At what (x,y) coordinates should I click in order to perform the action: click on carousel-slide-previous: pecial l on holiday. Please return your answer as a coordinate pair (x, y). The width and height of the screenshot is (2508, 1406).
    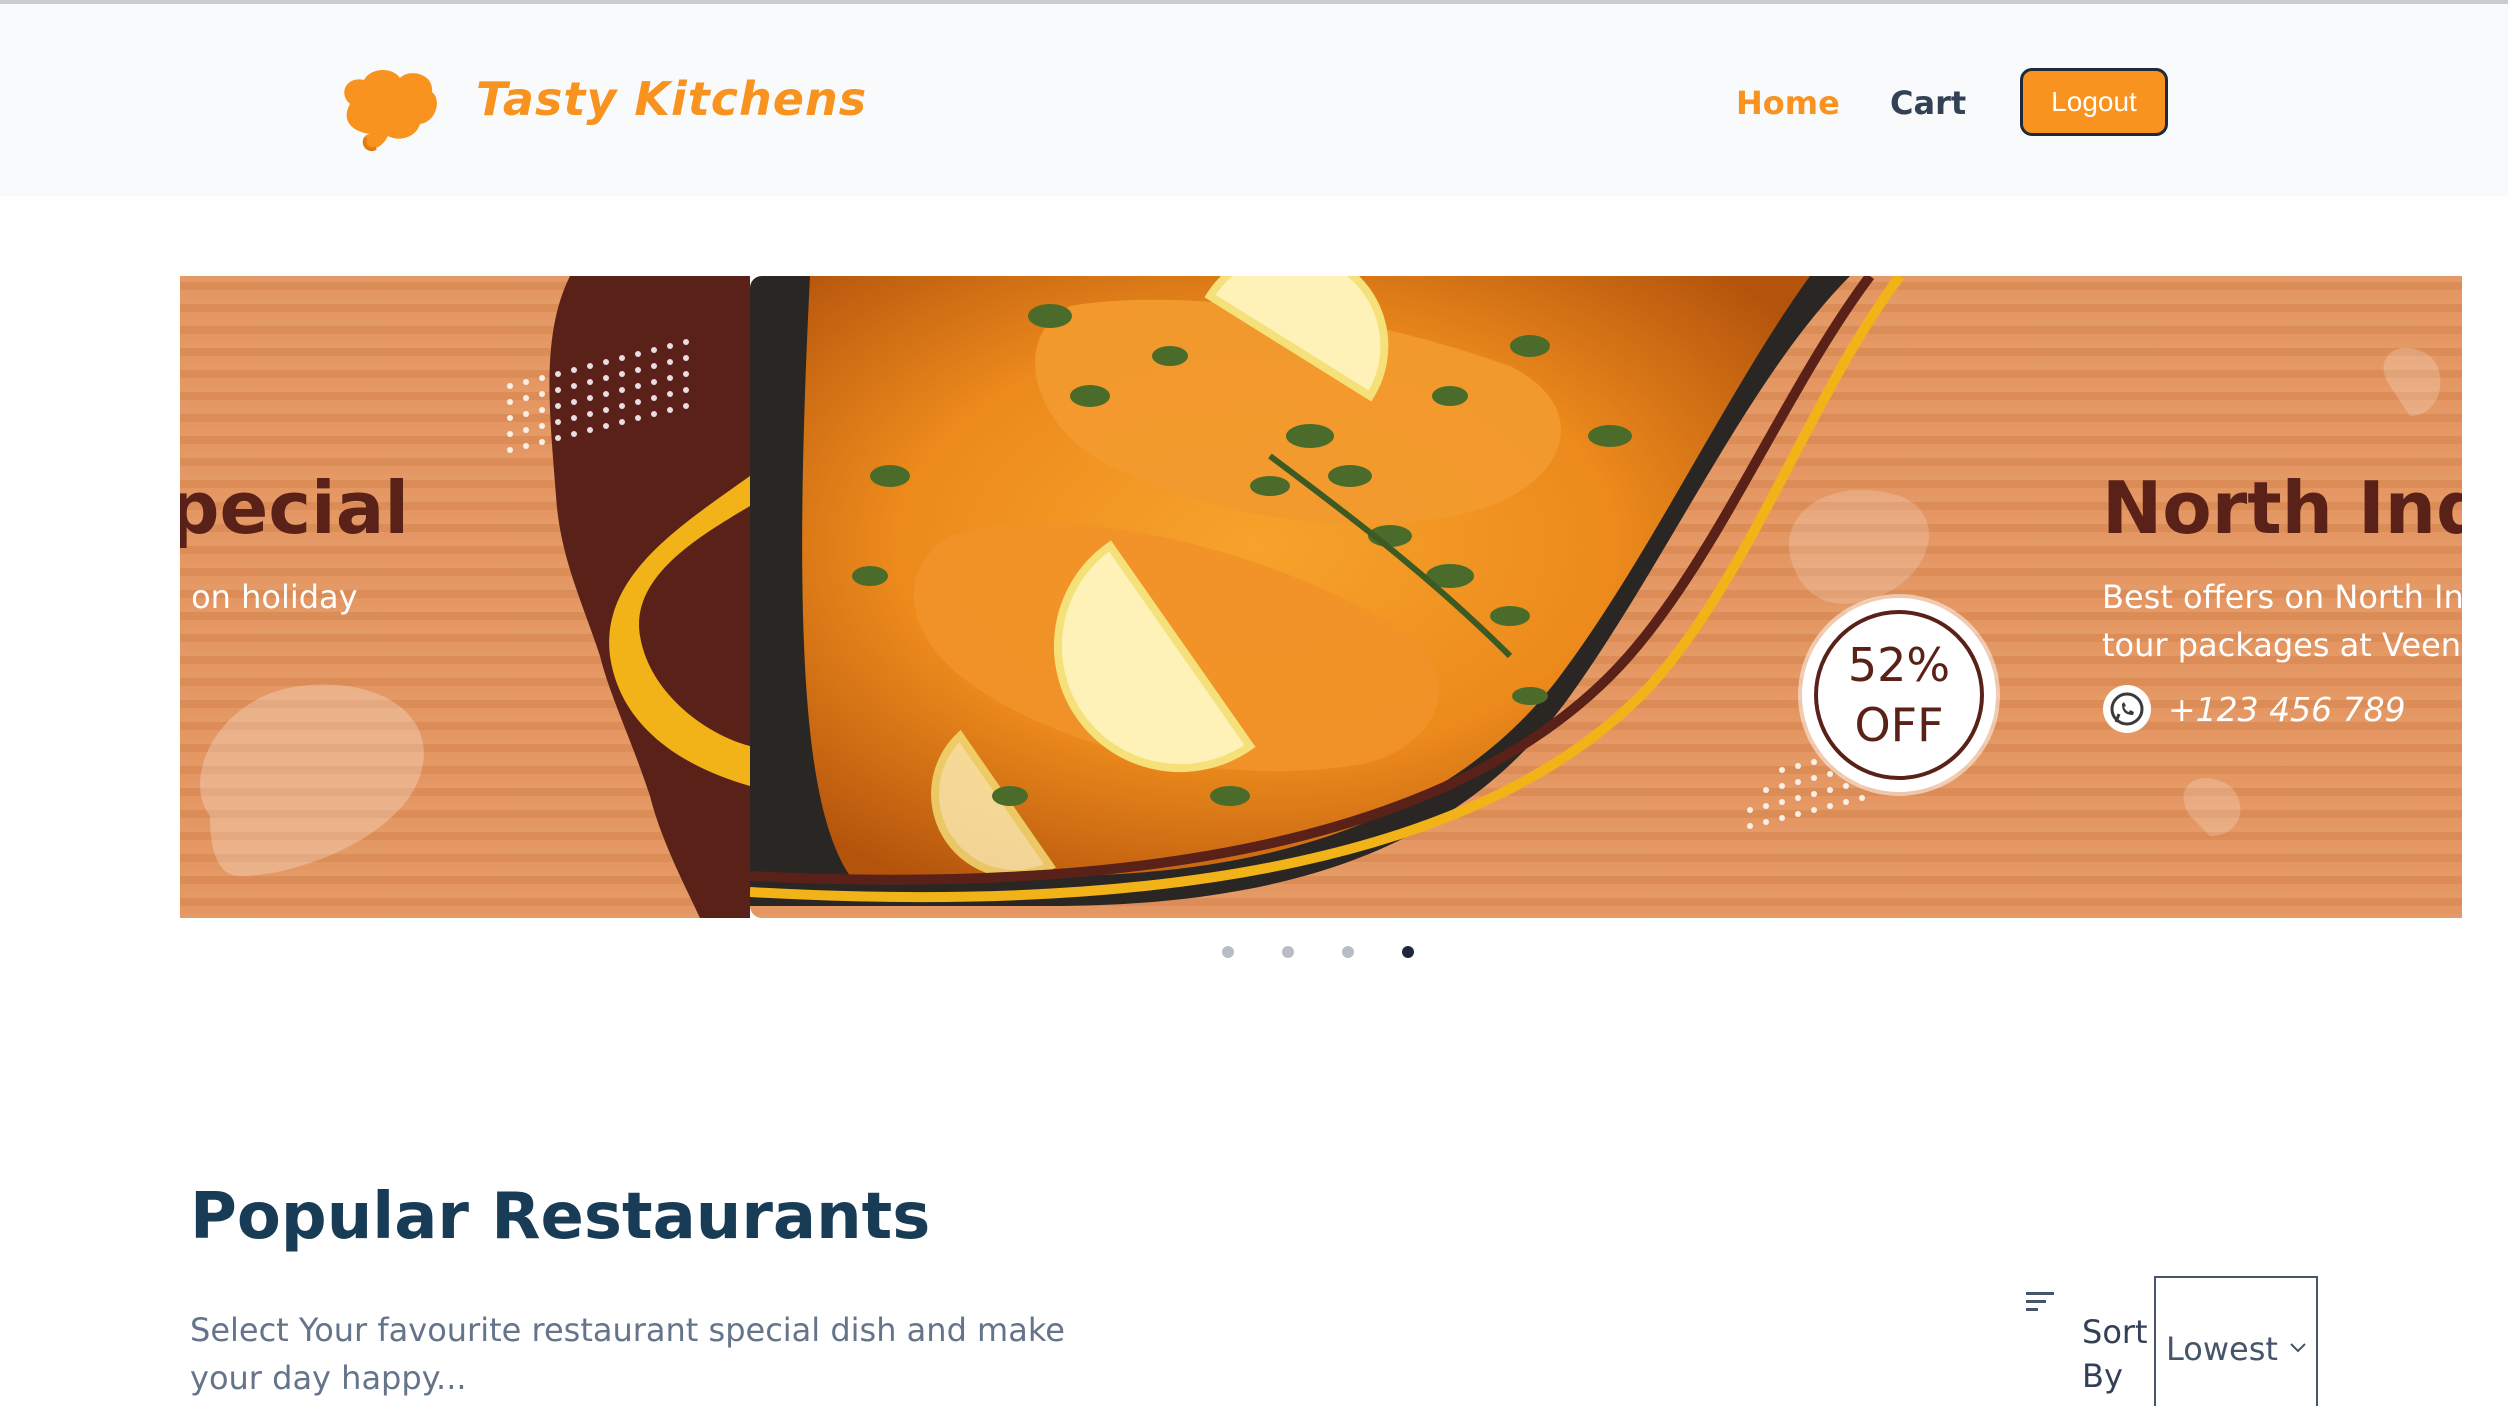
    Looking at the image, I should click on (465, 597).